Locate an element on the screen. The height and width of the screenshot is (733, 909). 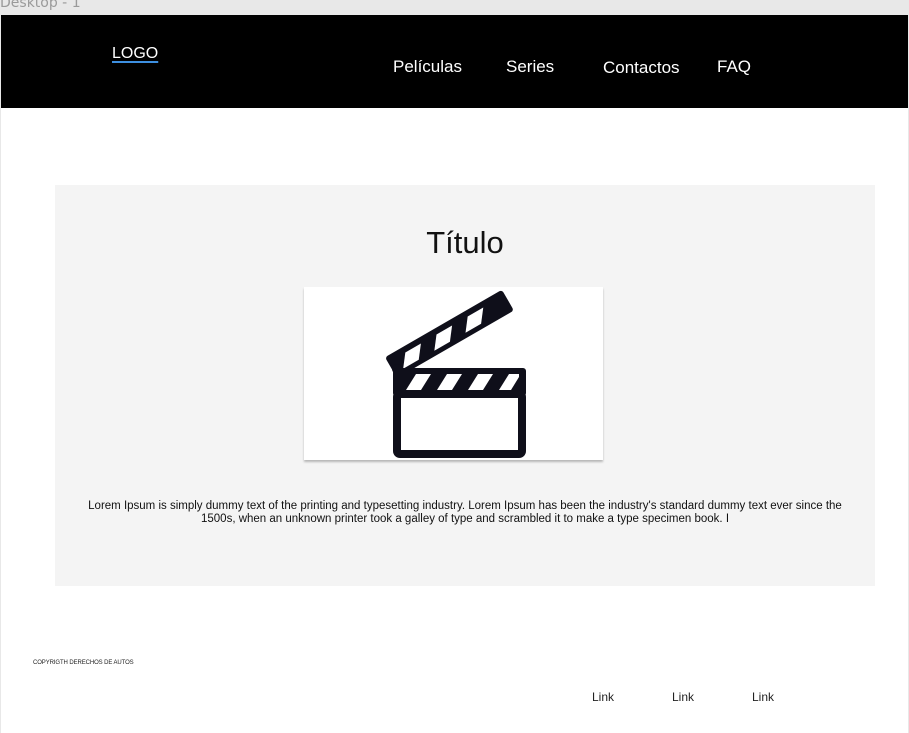
navbar: LOGO Películas Series Contactos FAQ is located at coordinates (454, 61).